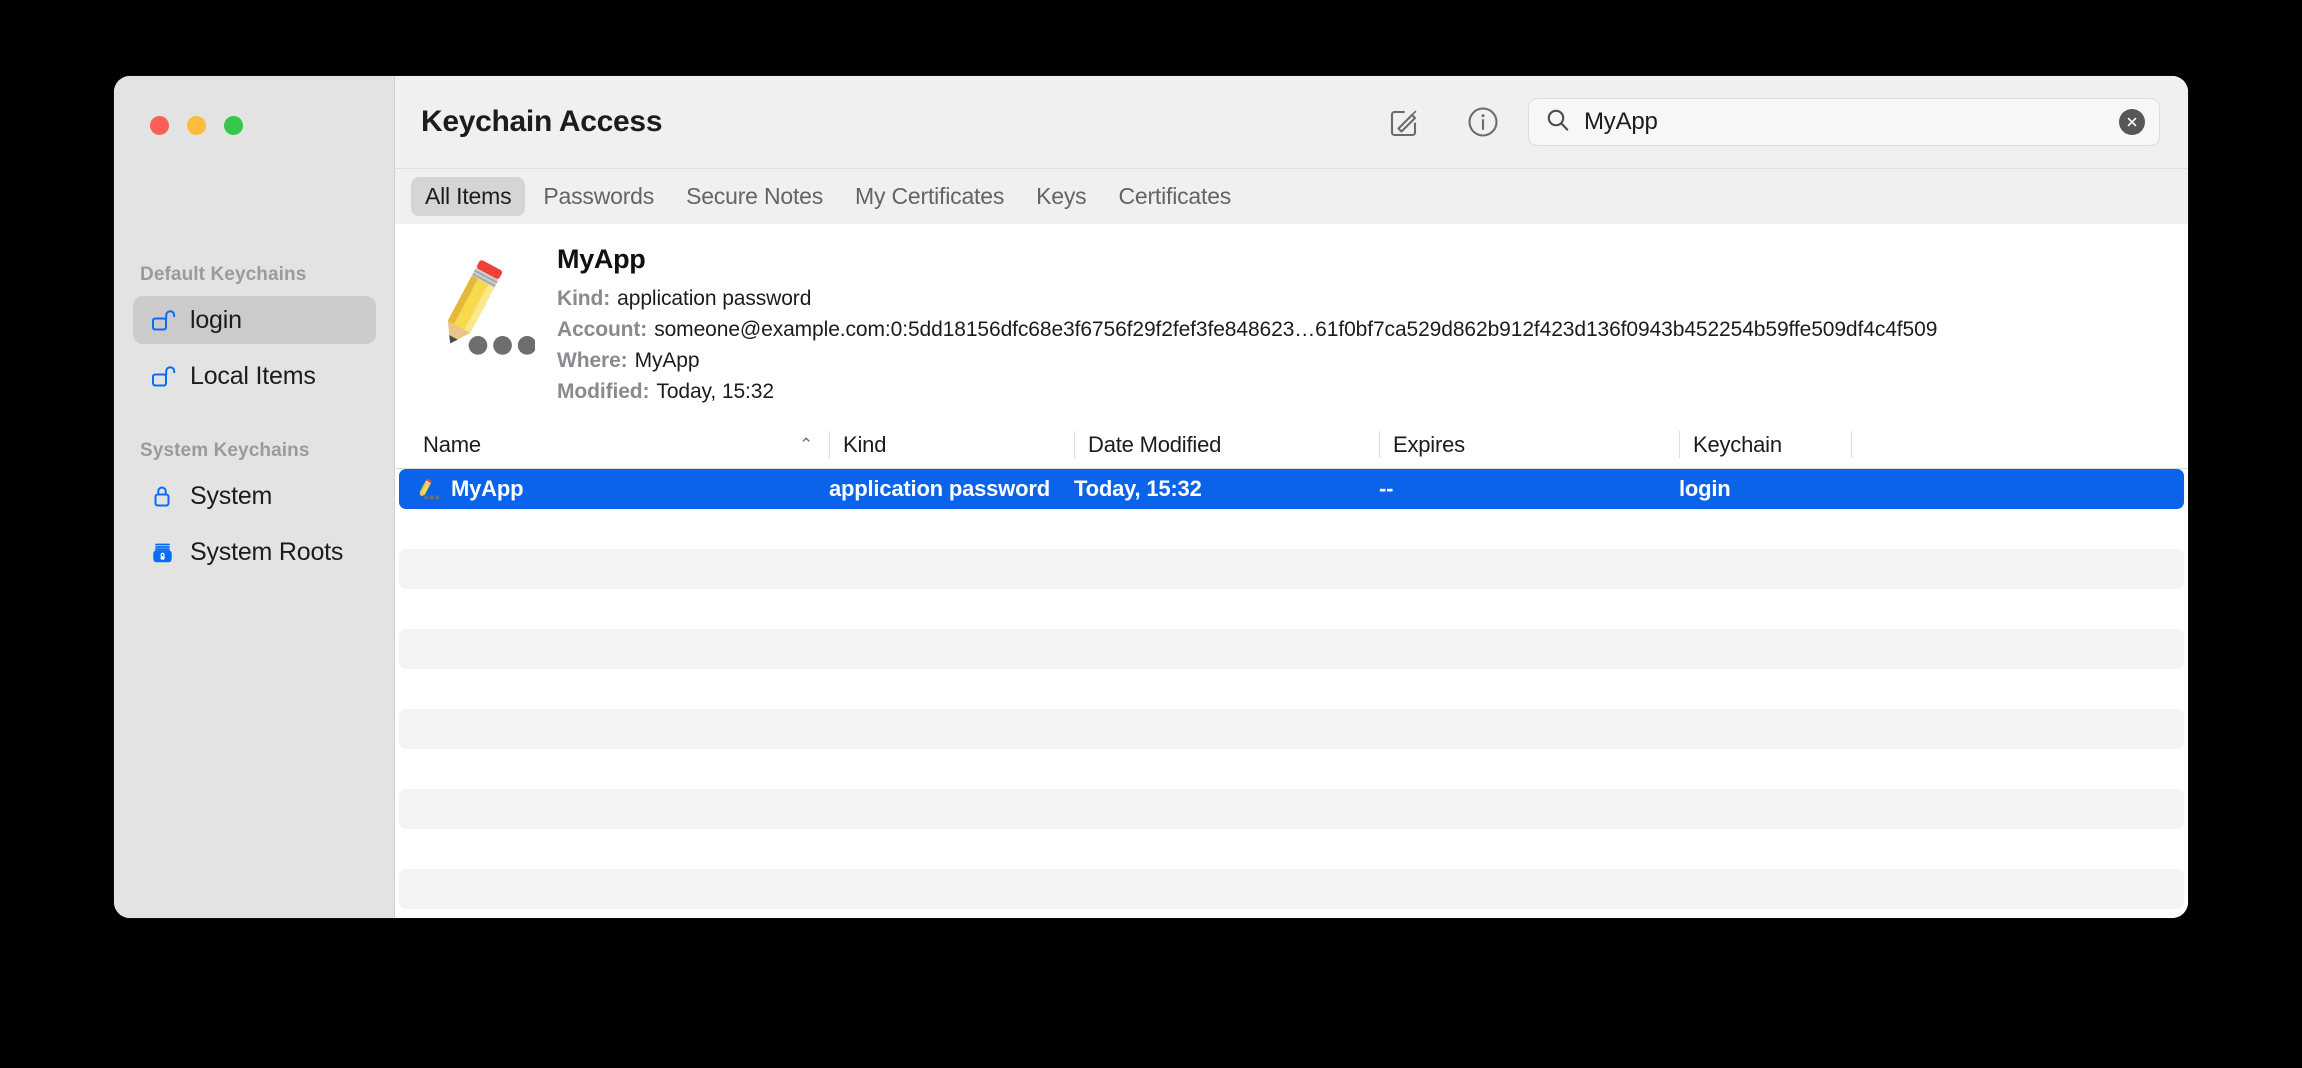  What do you see at coordinates (225, 450) in the screenshot?
I see `sidebar-group-system-keychains: System Keychains` at bounding box center [225, 450].